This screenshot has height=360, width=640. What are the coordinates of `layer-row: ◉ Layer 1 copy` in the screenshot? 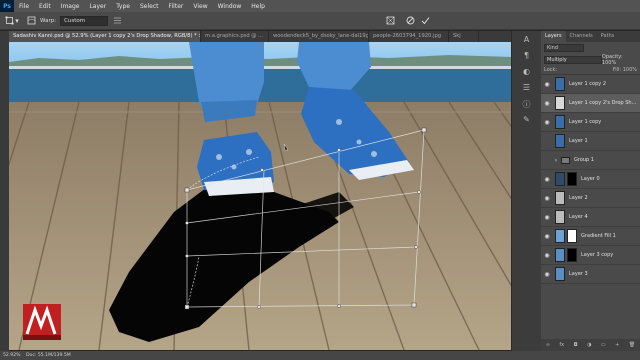 It's located at (590, 122).